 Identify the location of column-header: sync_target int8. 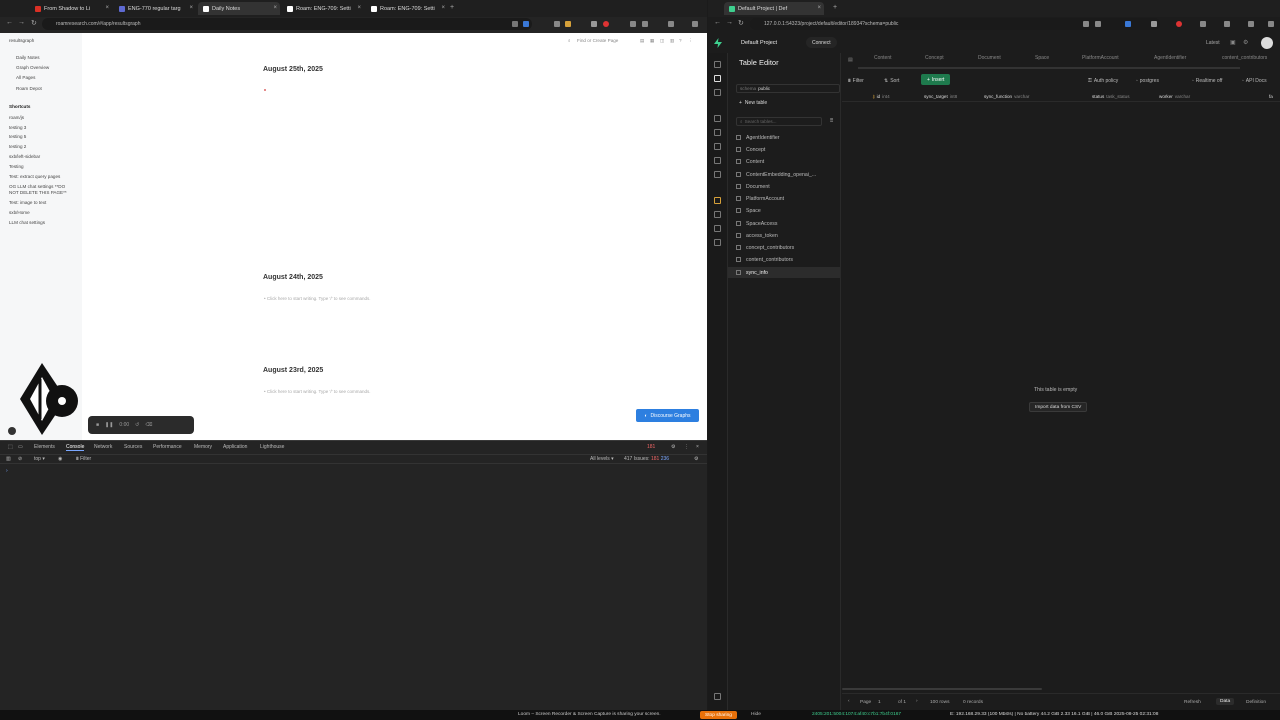
(940, 96).